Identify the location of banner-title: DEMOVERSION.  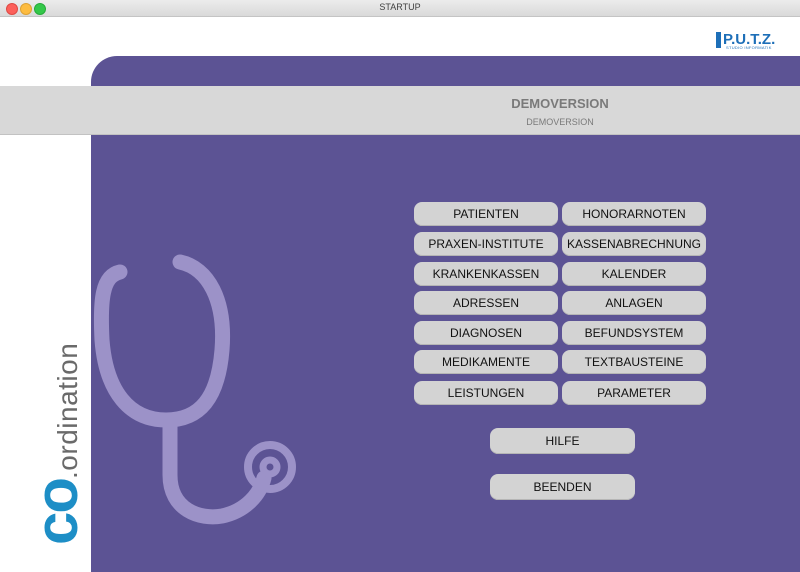
(560, 103).